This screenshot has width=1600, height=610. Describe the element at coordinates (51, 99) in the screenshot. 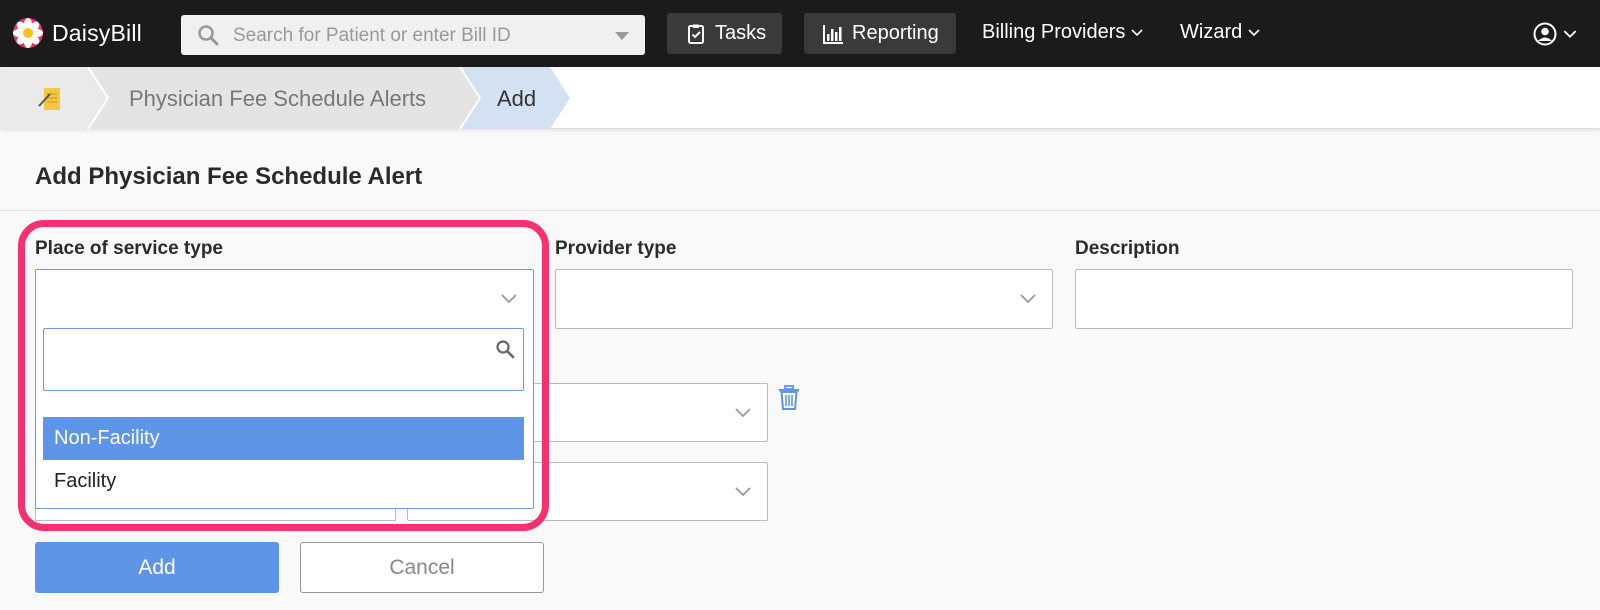

I see `note-edit-icon` at that location.